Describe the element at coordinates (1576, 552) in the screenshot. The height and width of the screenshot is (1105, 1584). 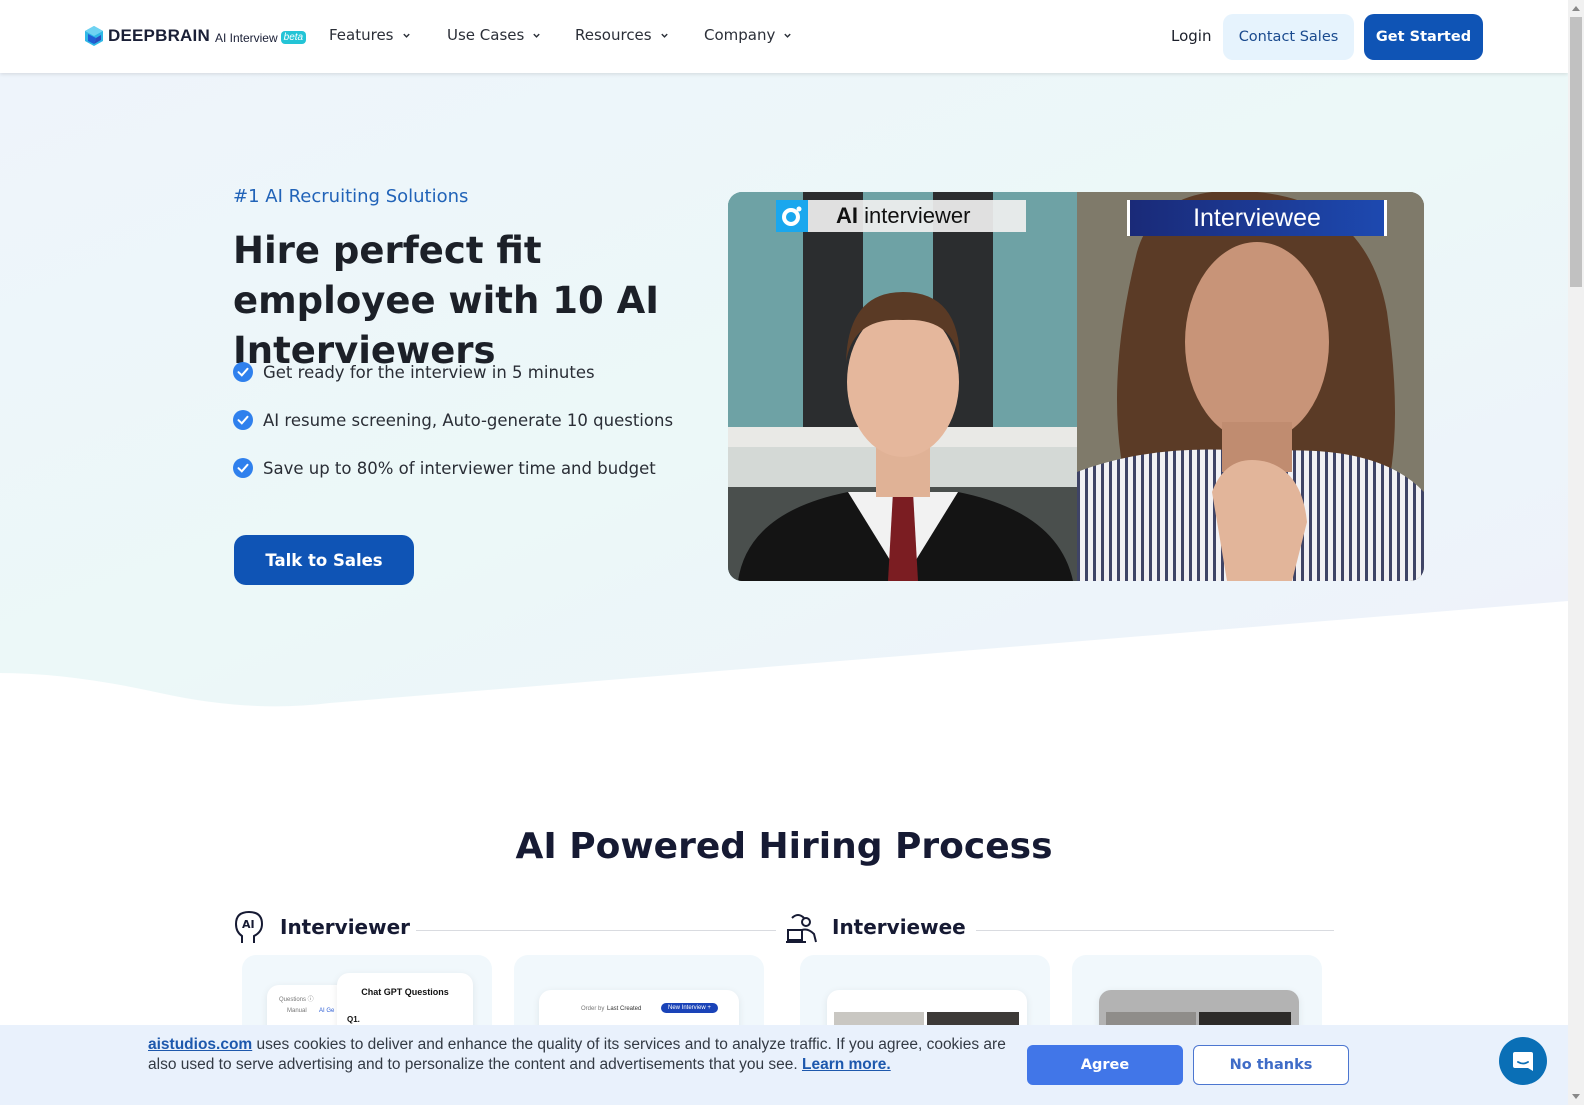
I see `page-scrollbar` at that location.